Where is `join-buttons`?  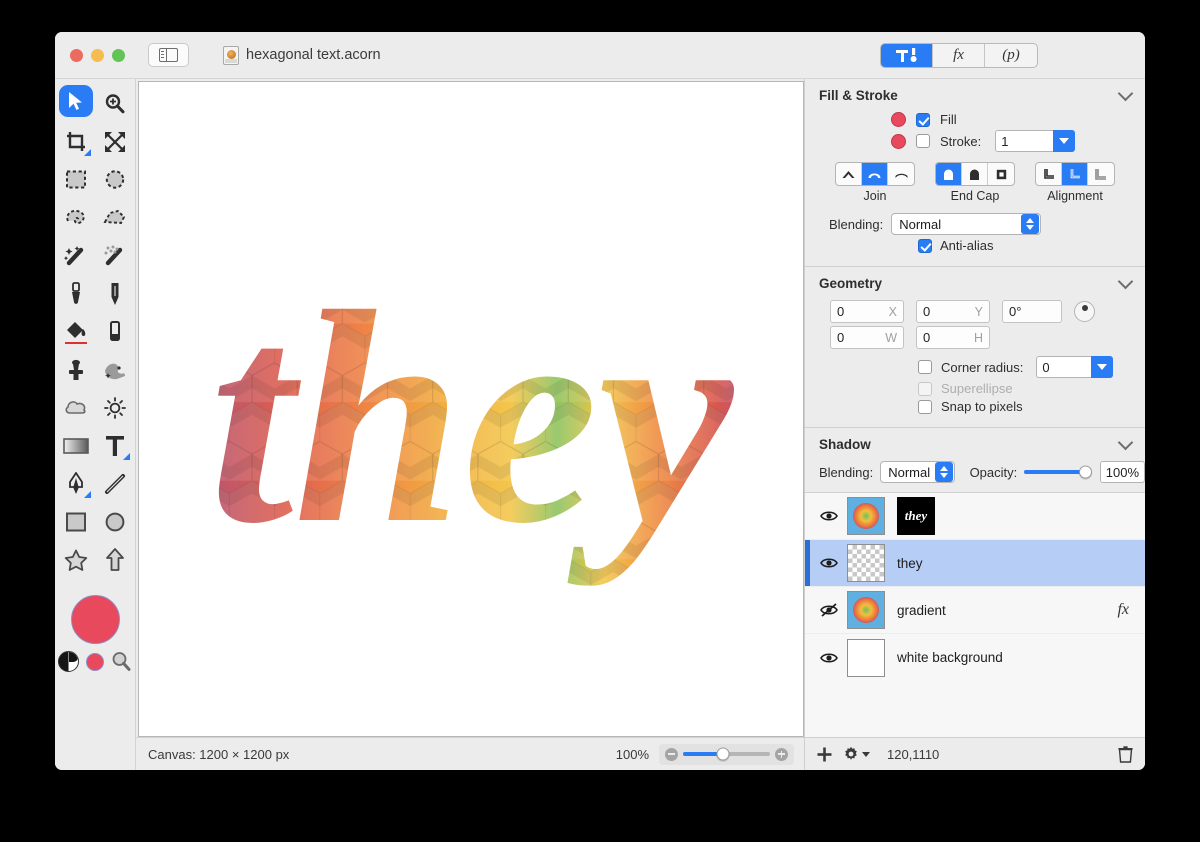 join-buttons is located at coordinates (875, 174).